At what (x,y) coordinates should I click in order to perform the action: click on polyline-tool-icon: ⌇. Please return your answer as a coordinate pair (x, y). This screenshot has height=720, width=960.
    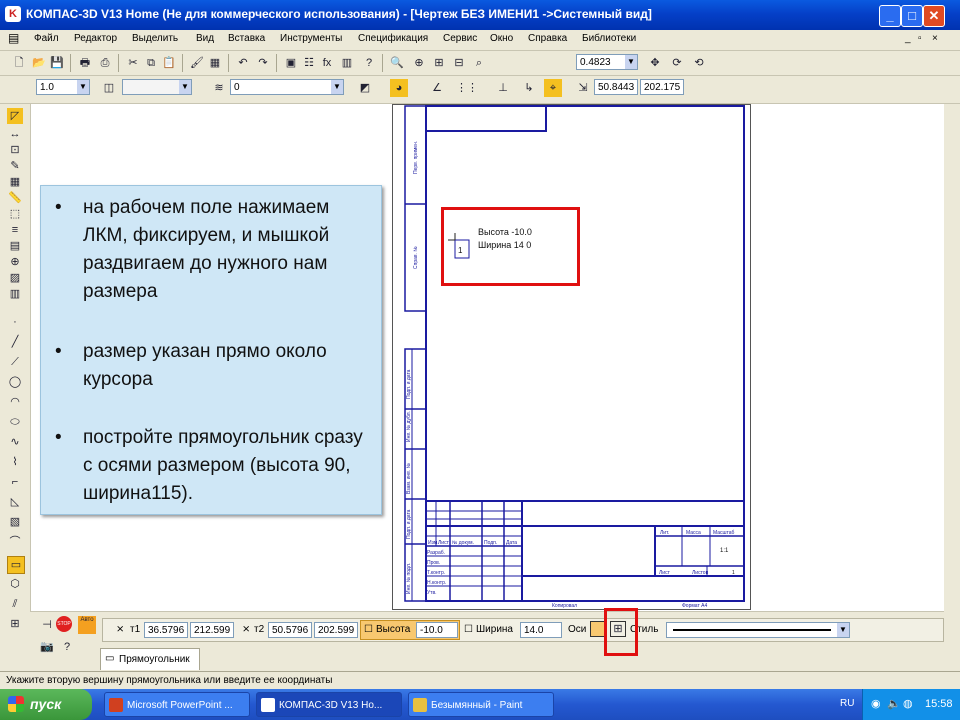
    Looking at the image, I should click on (15, 462).